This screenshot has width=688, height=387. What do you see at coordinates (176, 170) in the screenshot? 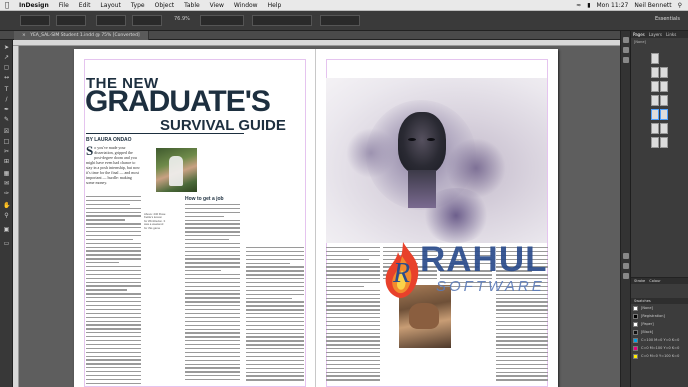
I see `tennis-player-photo` at bounding box center [176, 170].